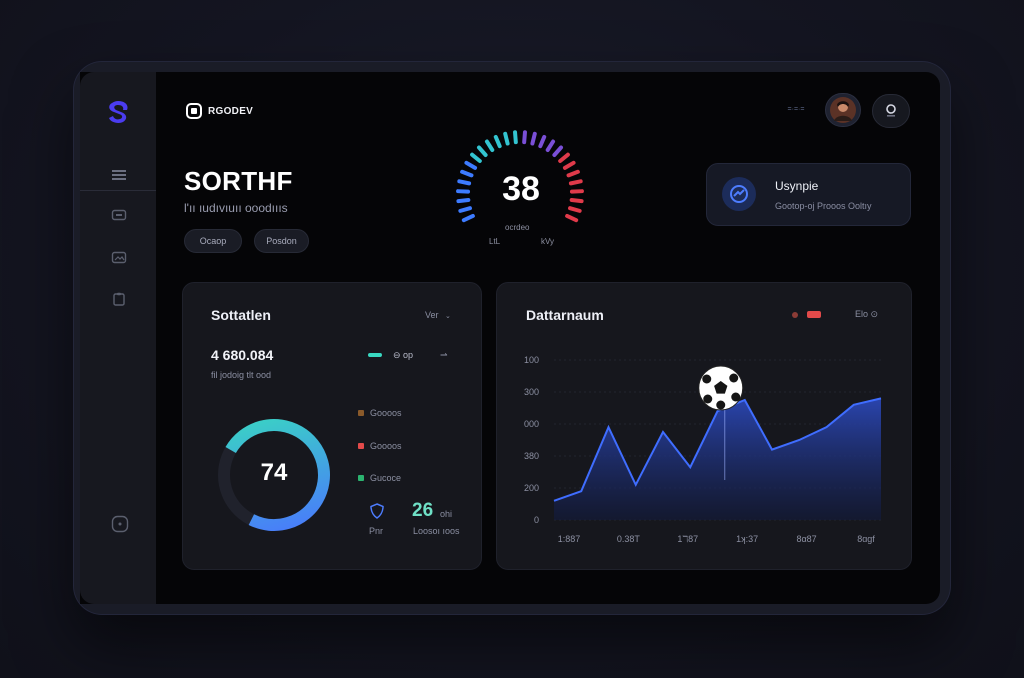 The width and height of the screenshot is (1024, 678). What do you see at coordinates (375, 355) in the screenshot?
I see `toggle-indicator` at bounding box center [375, 355].